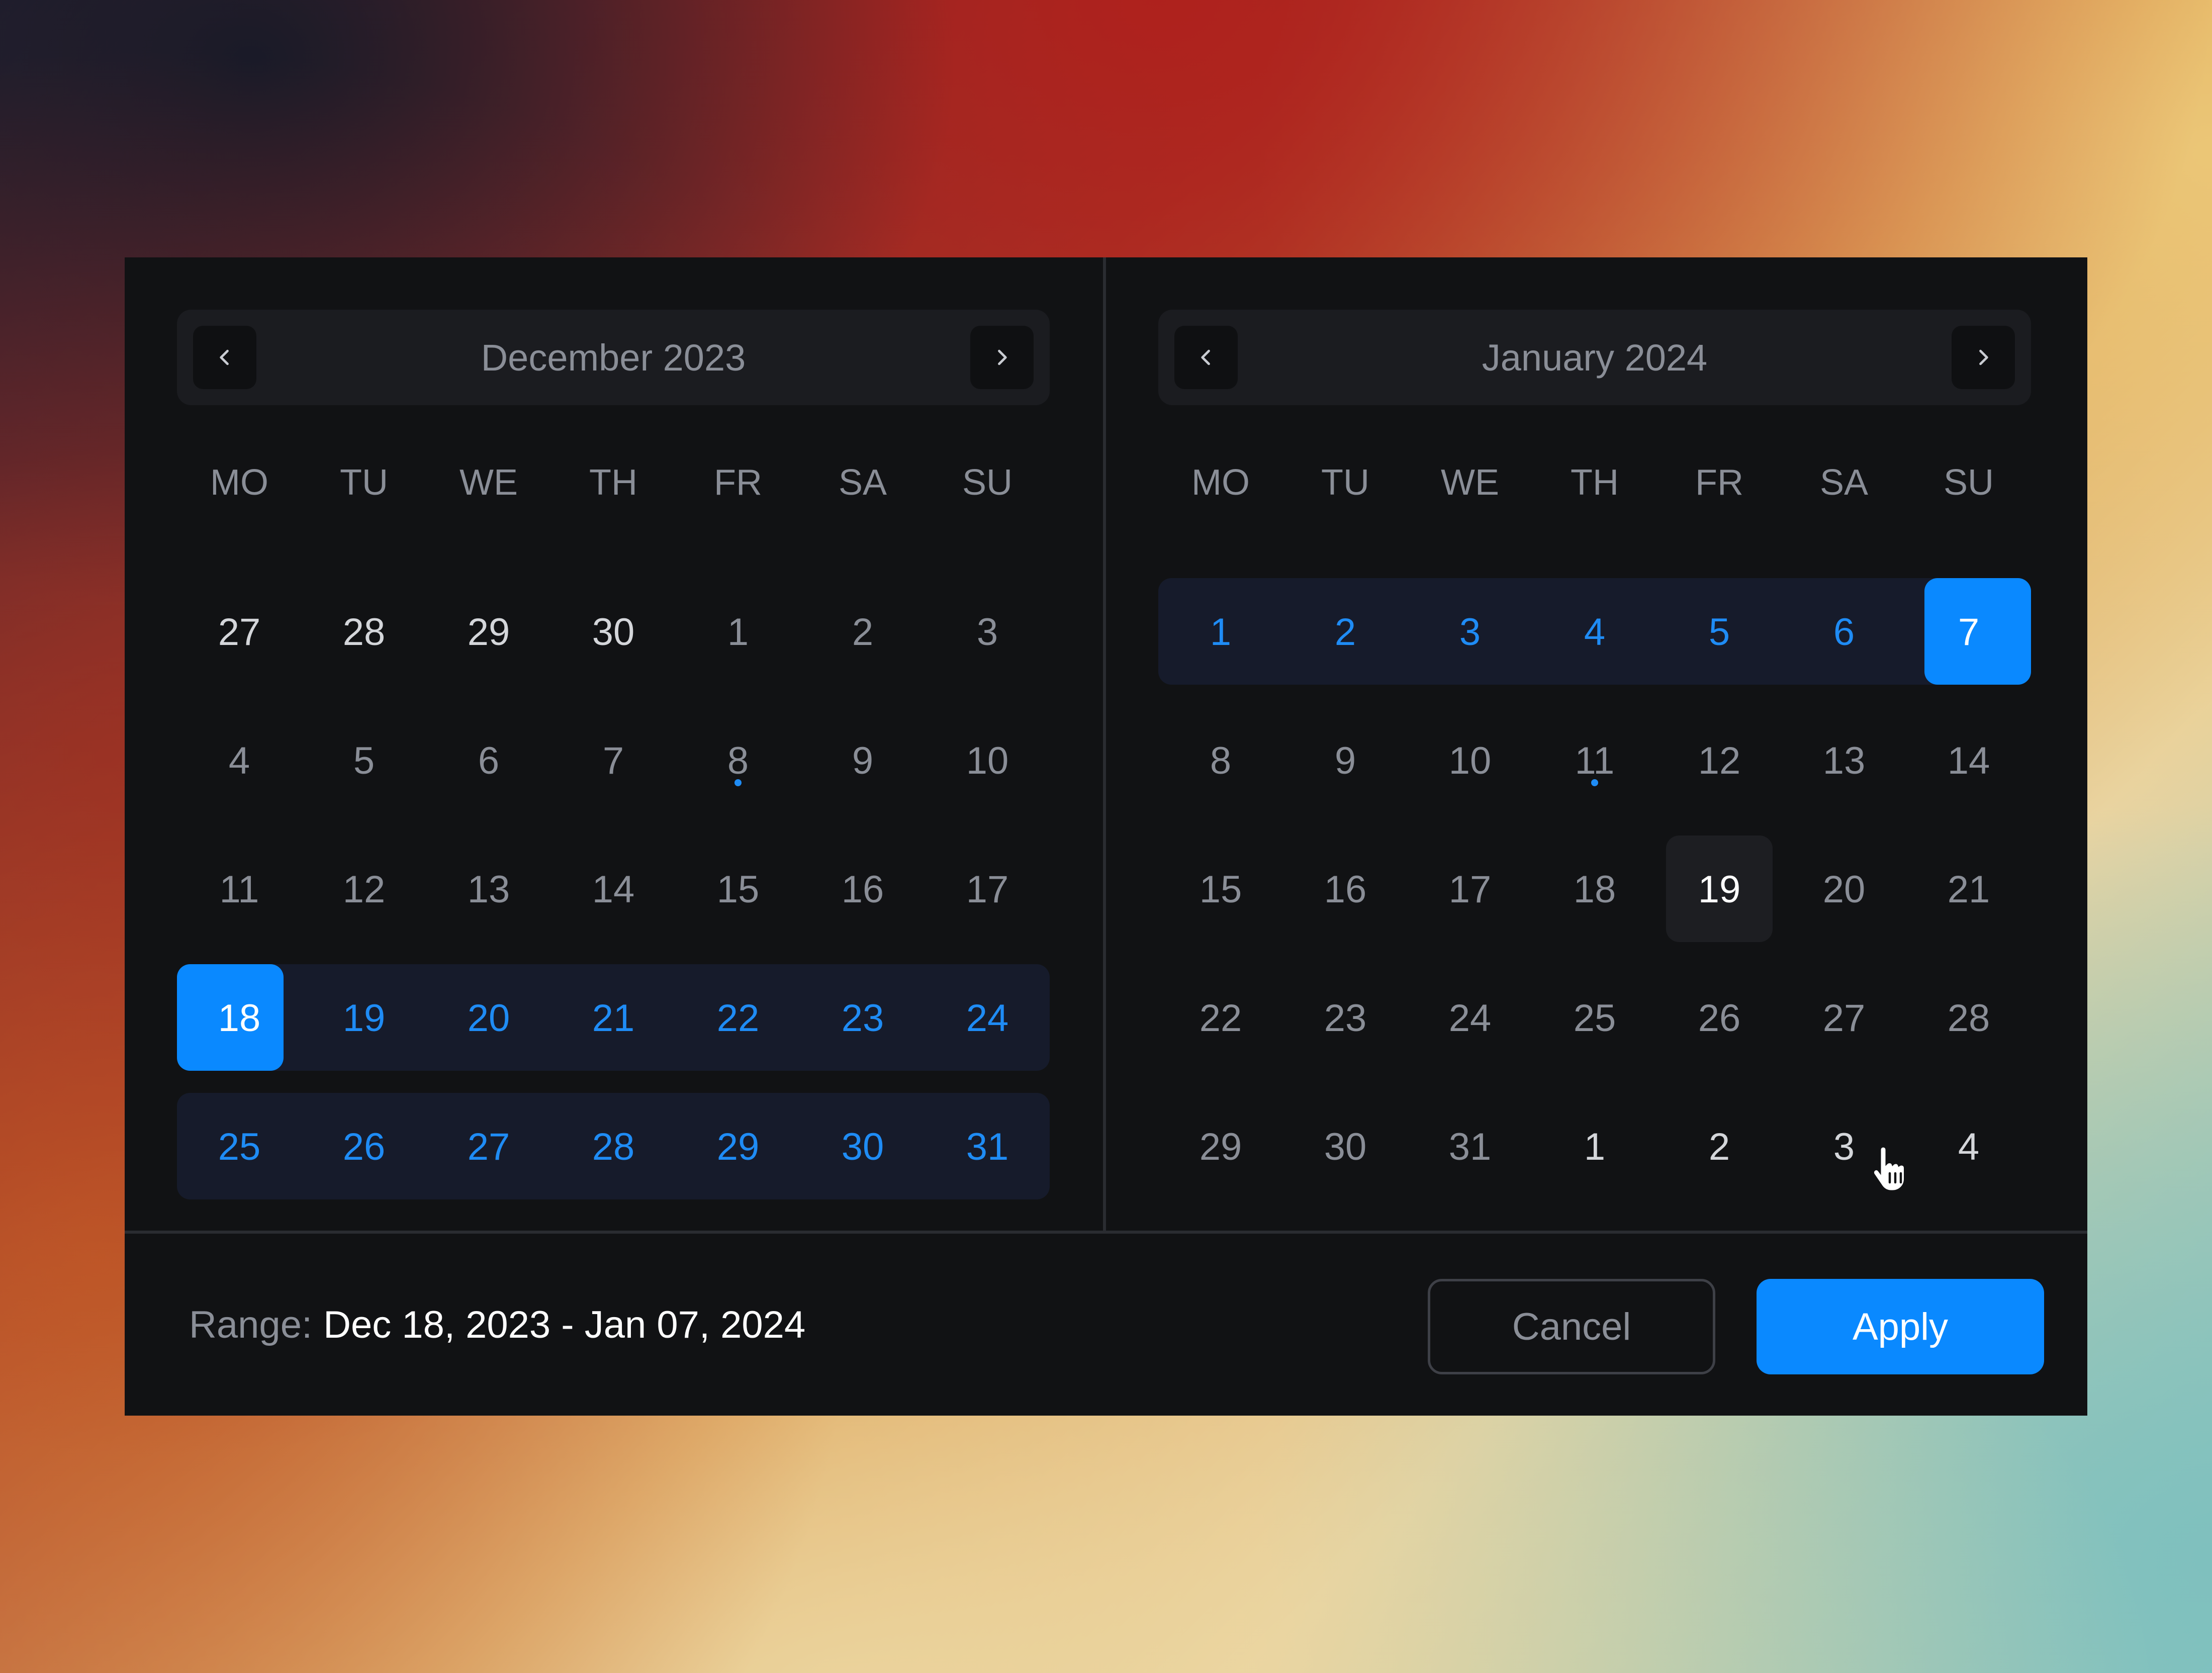 Image resolution: width=2212 pixels, height=1673 pixels. I want to click on day-cell: 3, so click(987, 621).